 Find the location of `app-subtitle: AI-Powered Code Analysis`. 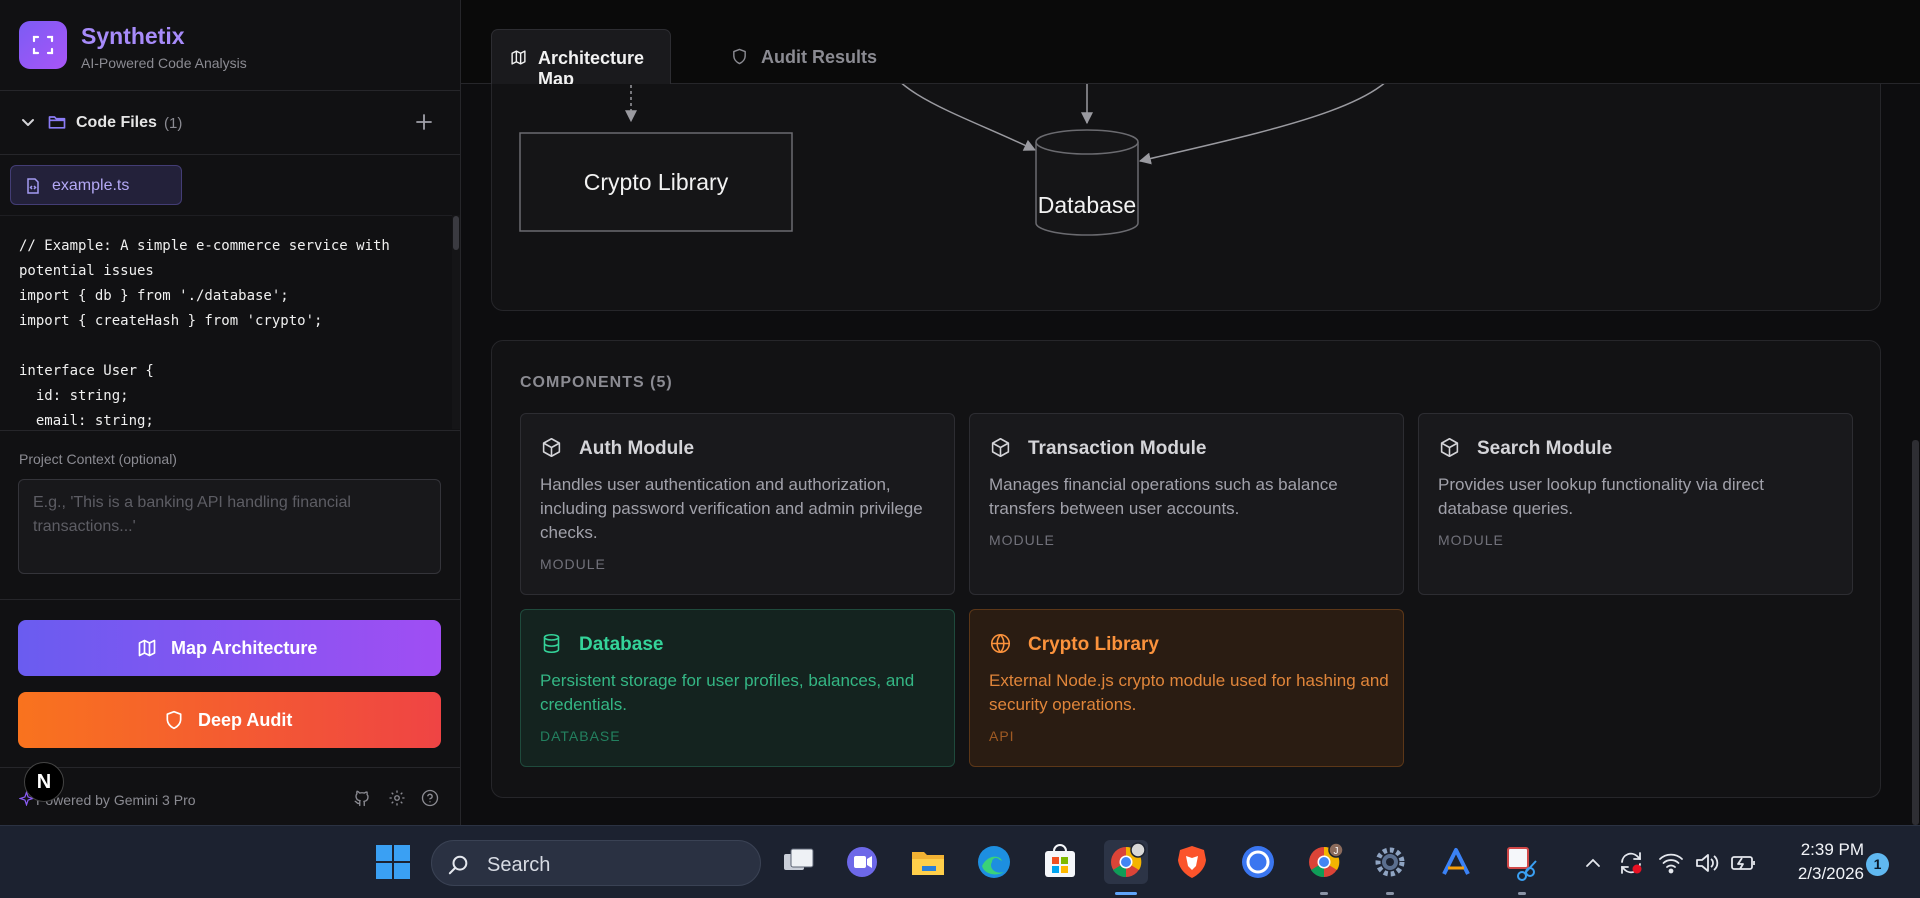

app-subtitle: AI-Powered Code Analysis is located at coordinates (164, 63).